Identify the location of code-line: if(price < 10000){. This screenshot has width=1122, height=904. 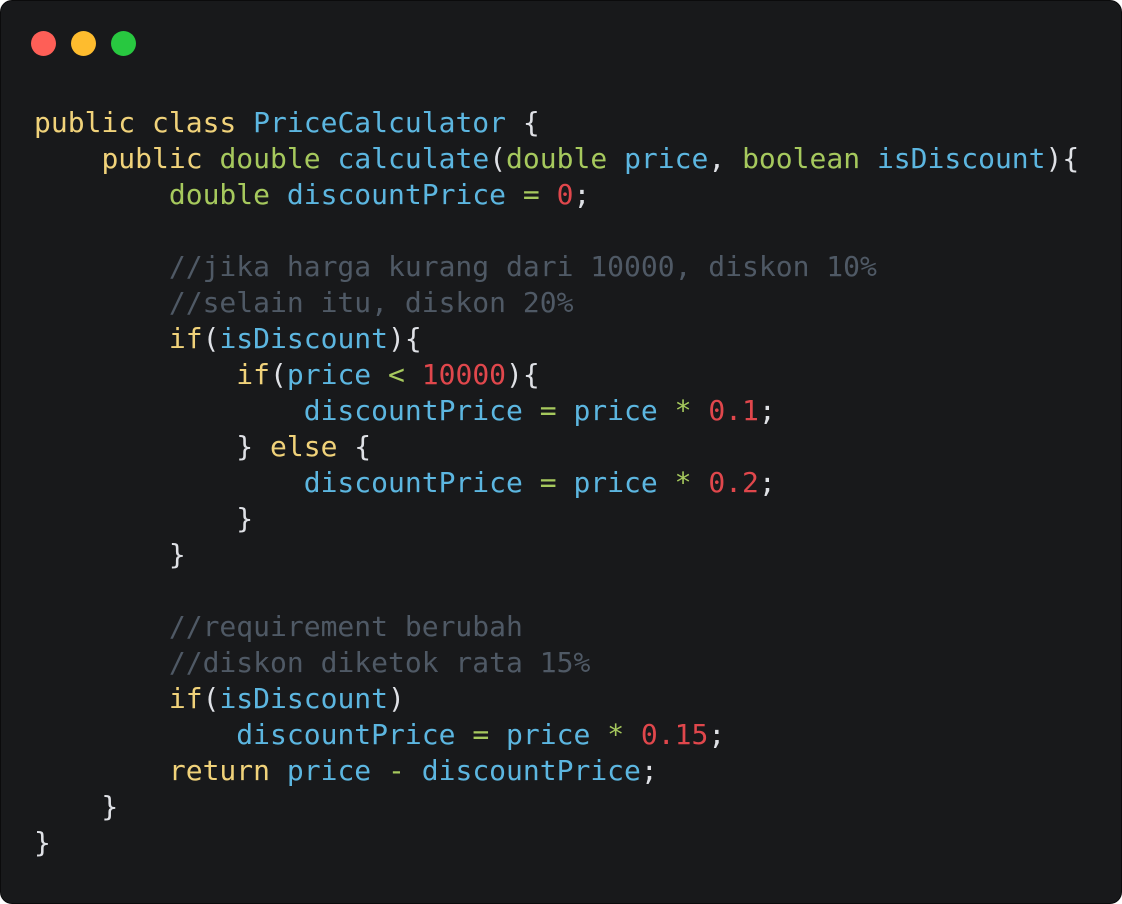
(556, 375).